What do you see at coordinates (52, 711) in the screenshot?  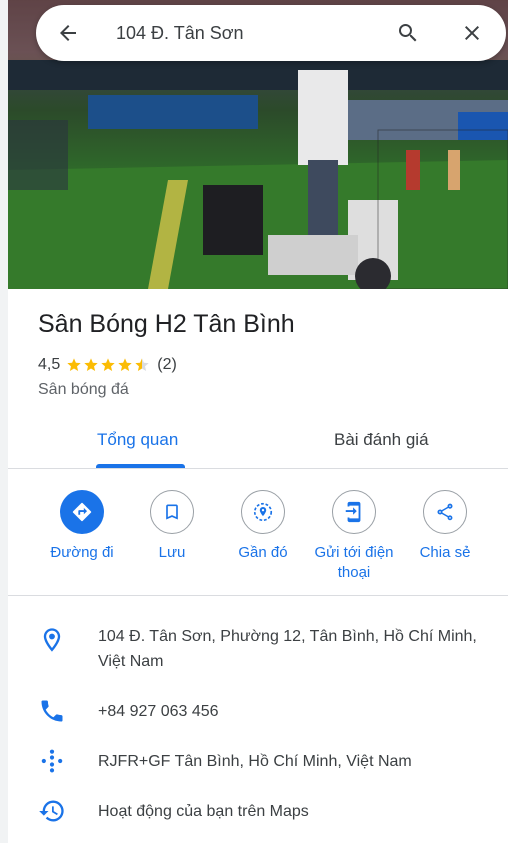 I see `phone-icon` at bounding box center [52, 711].